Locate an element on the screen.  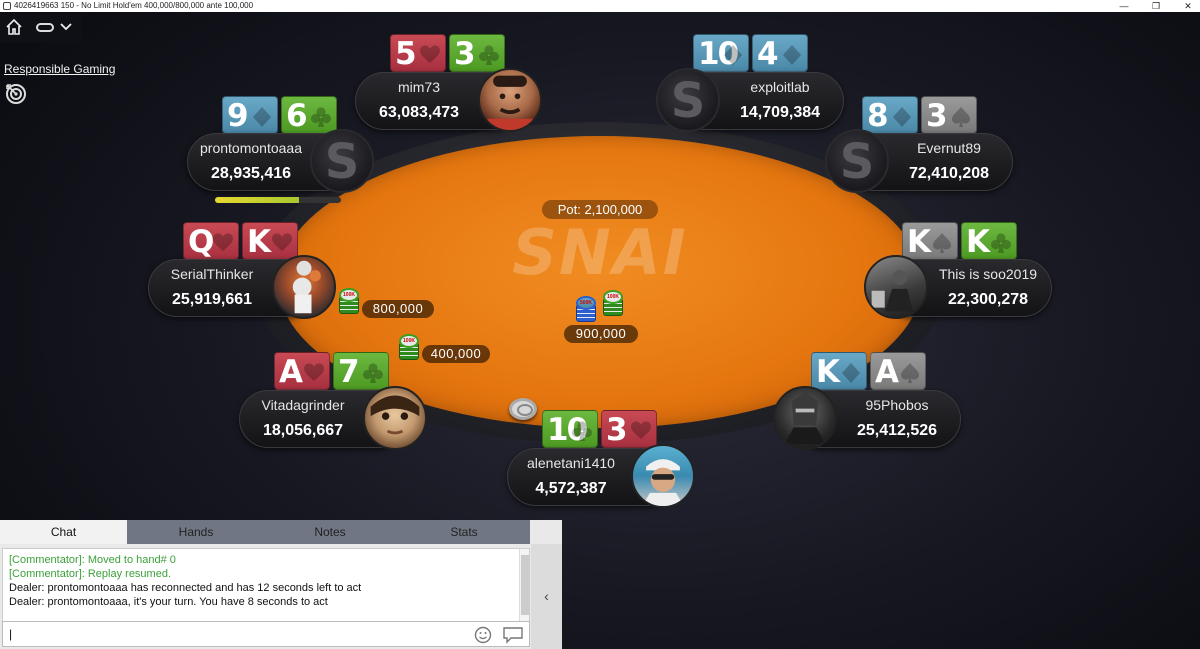
warrior-avatar is located at coordinates (805, 418).